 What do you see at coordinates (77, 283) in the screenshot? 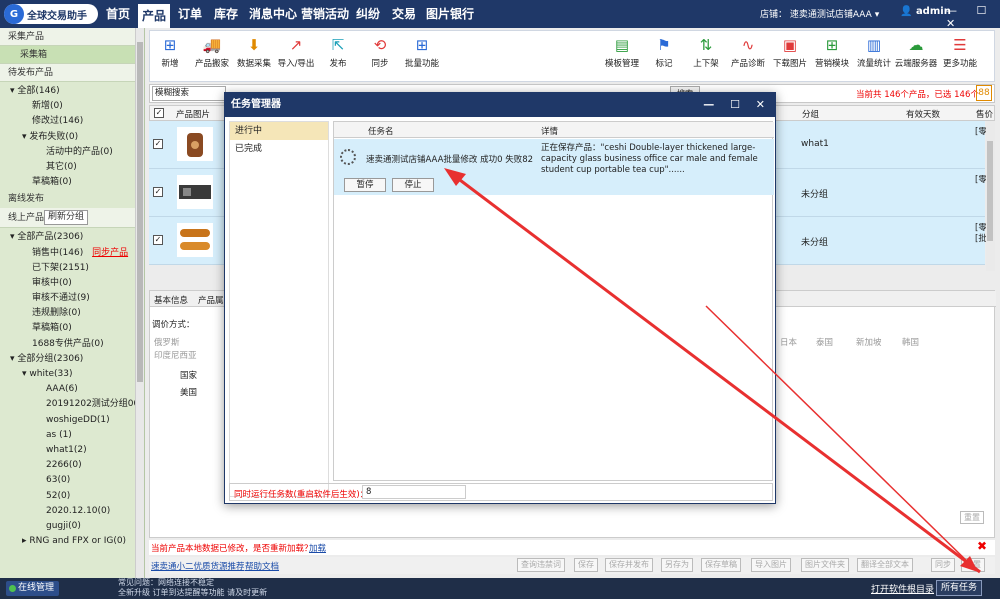
I see `tree-item-reviewing: 审核中(0)` at bounding box center [77, 283].